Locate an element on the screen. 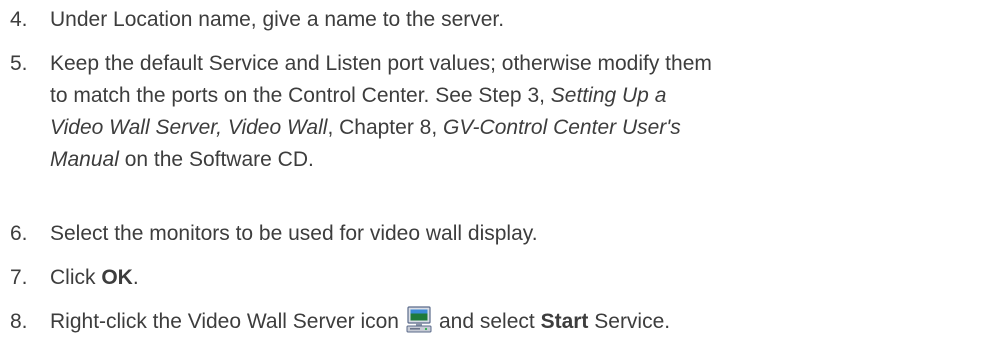  step-text-line-4: Manual on the Software CD. is located at coordinates (490, 160).